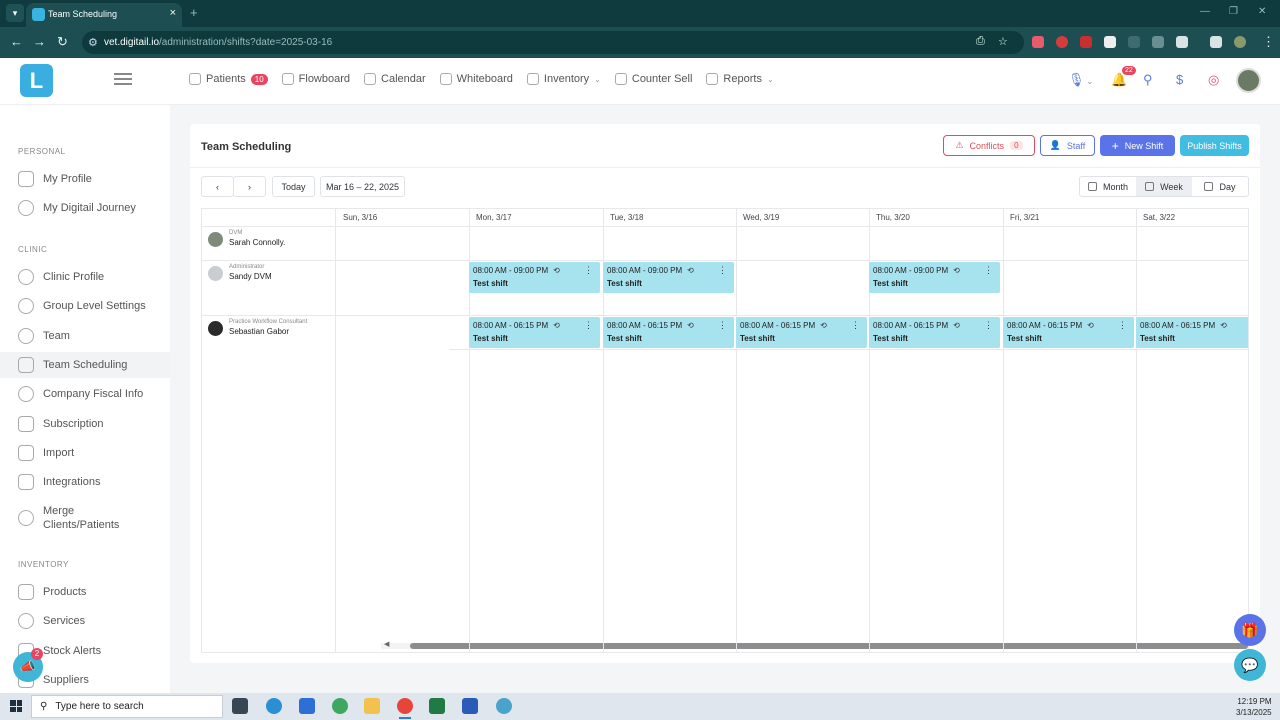 Image resolution: width=1280 pixels, height=720 pixels. Describe the element at coordinates (405, 708) in the screenshot. I see `chrome-icon` at that location.